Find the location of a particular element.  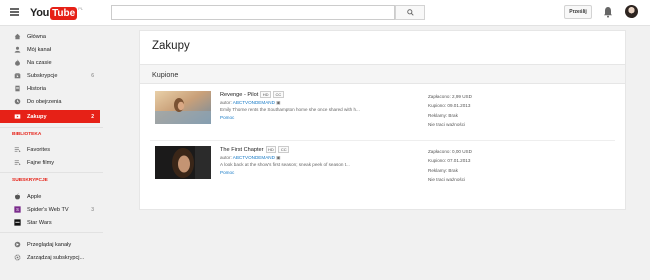

sidebar-item-label: Zakupy is located at coordinates (37, 116).